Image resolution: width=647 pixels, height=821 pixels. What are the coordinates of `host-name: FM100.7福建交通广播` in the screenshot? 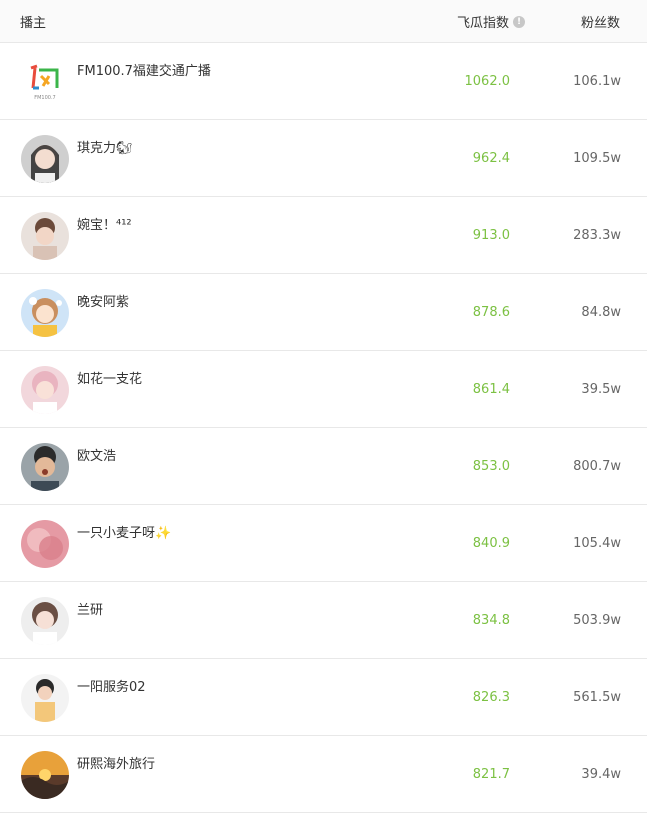 It's located at (144, 69).